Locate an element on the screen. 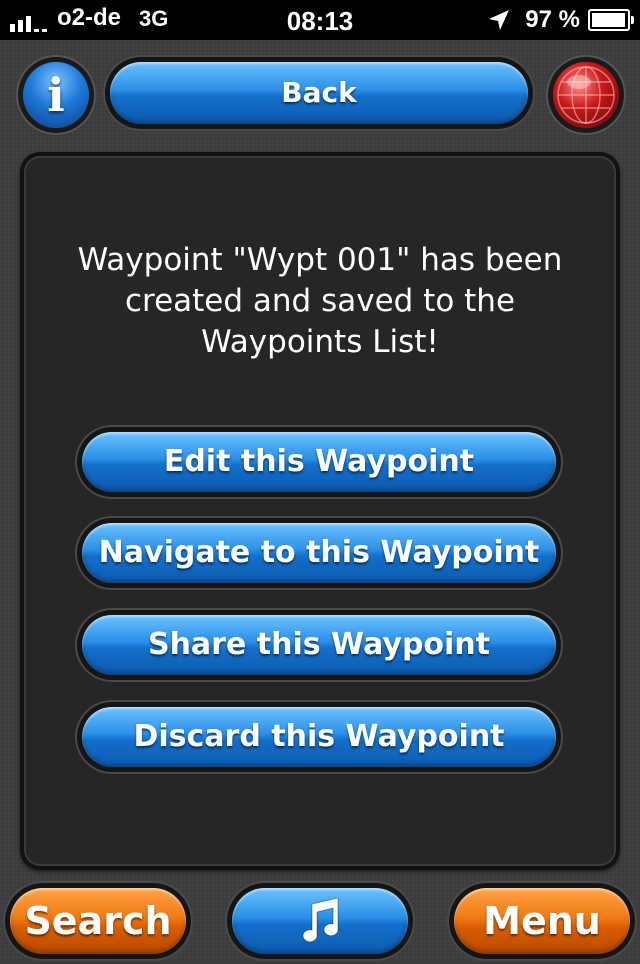  search-button: Search is located at coordinates (98, 921).